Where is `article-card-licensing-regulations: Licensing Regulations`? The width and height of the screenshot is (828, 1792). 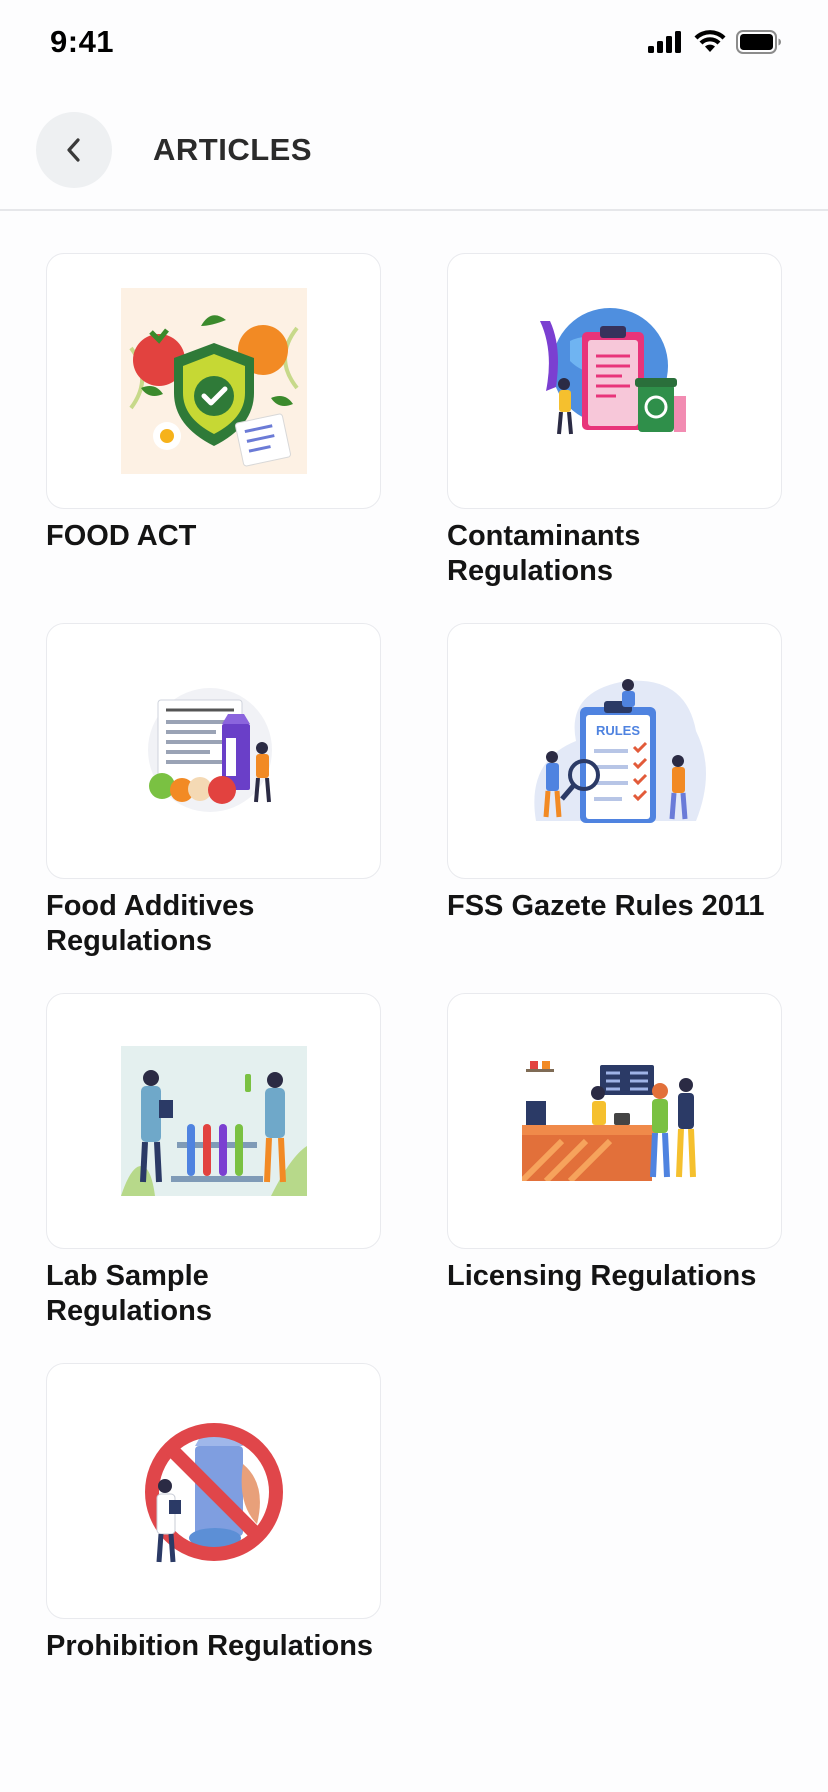 article-card-licensing-regulations: Licensing Regulations is located at coordinates (614, 1143).